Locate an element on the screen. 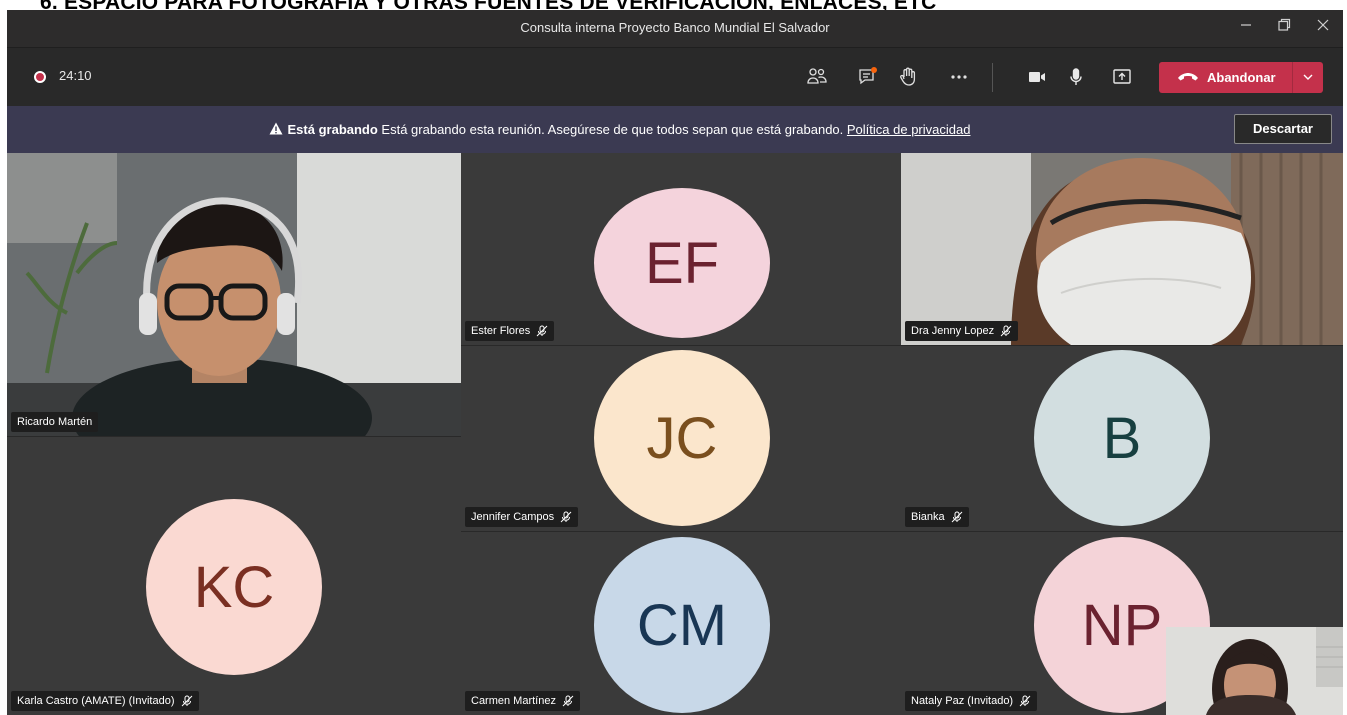 This screenshot has height=715, width=1347. participant-tile: JC Jennifer Campos is located at coordinates (681, 438).